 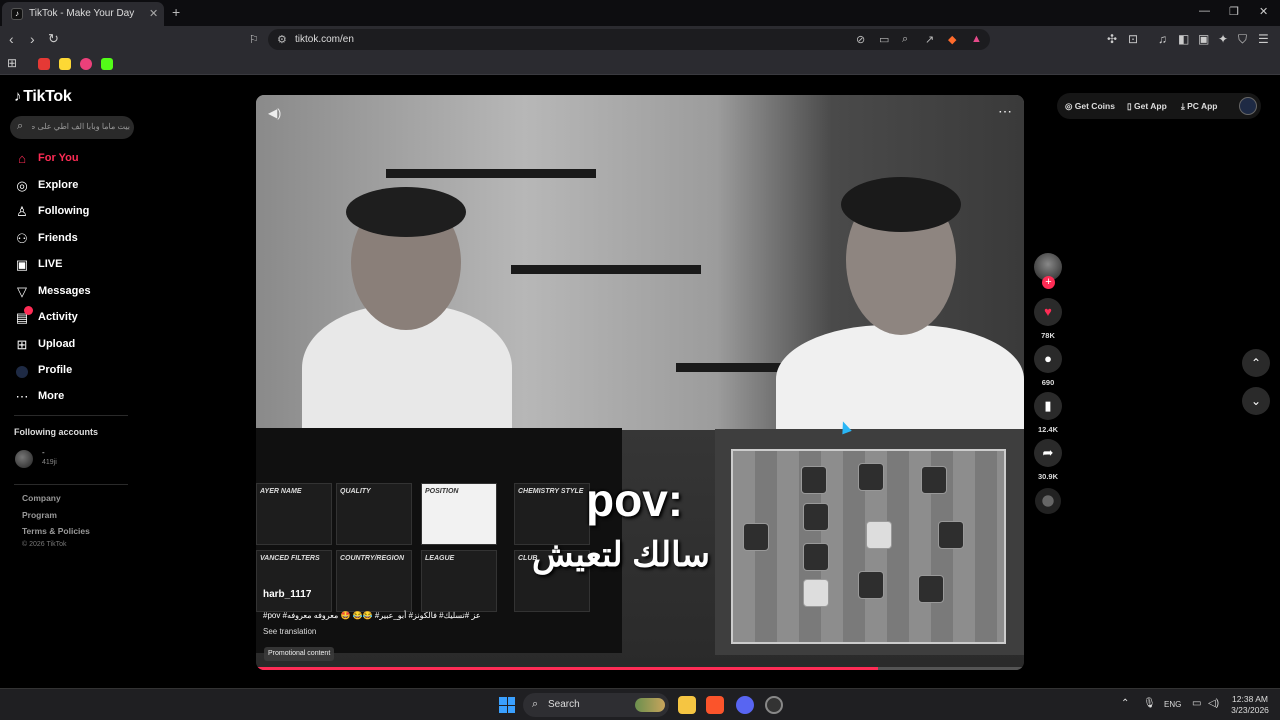 I want to click on previous-video-button: ⌃, so click(x=1256, y=363).